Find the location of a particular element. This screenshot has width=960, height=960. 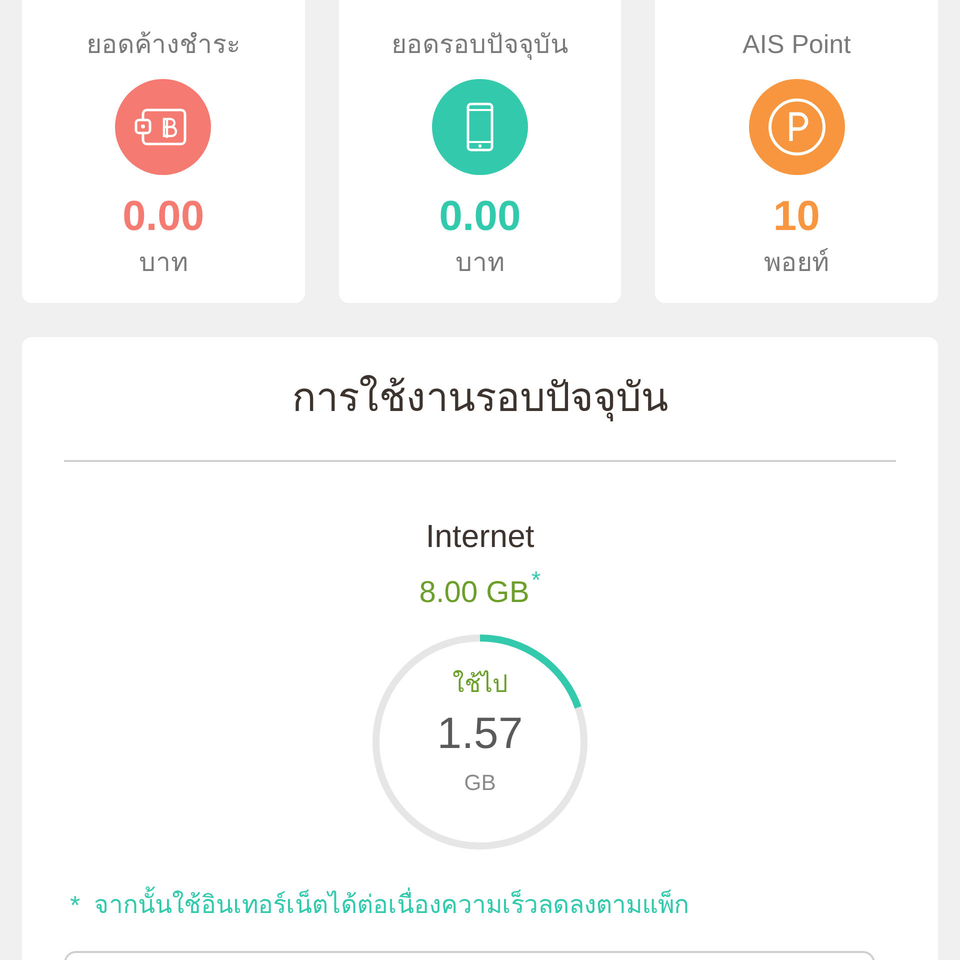

summary-card: ยอดรอบปัจจุบัน 0.00 บาท is located at coordinates (480, 151).